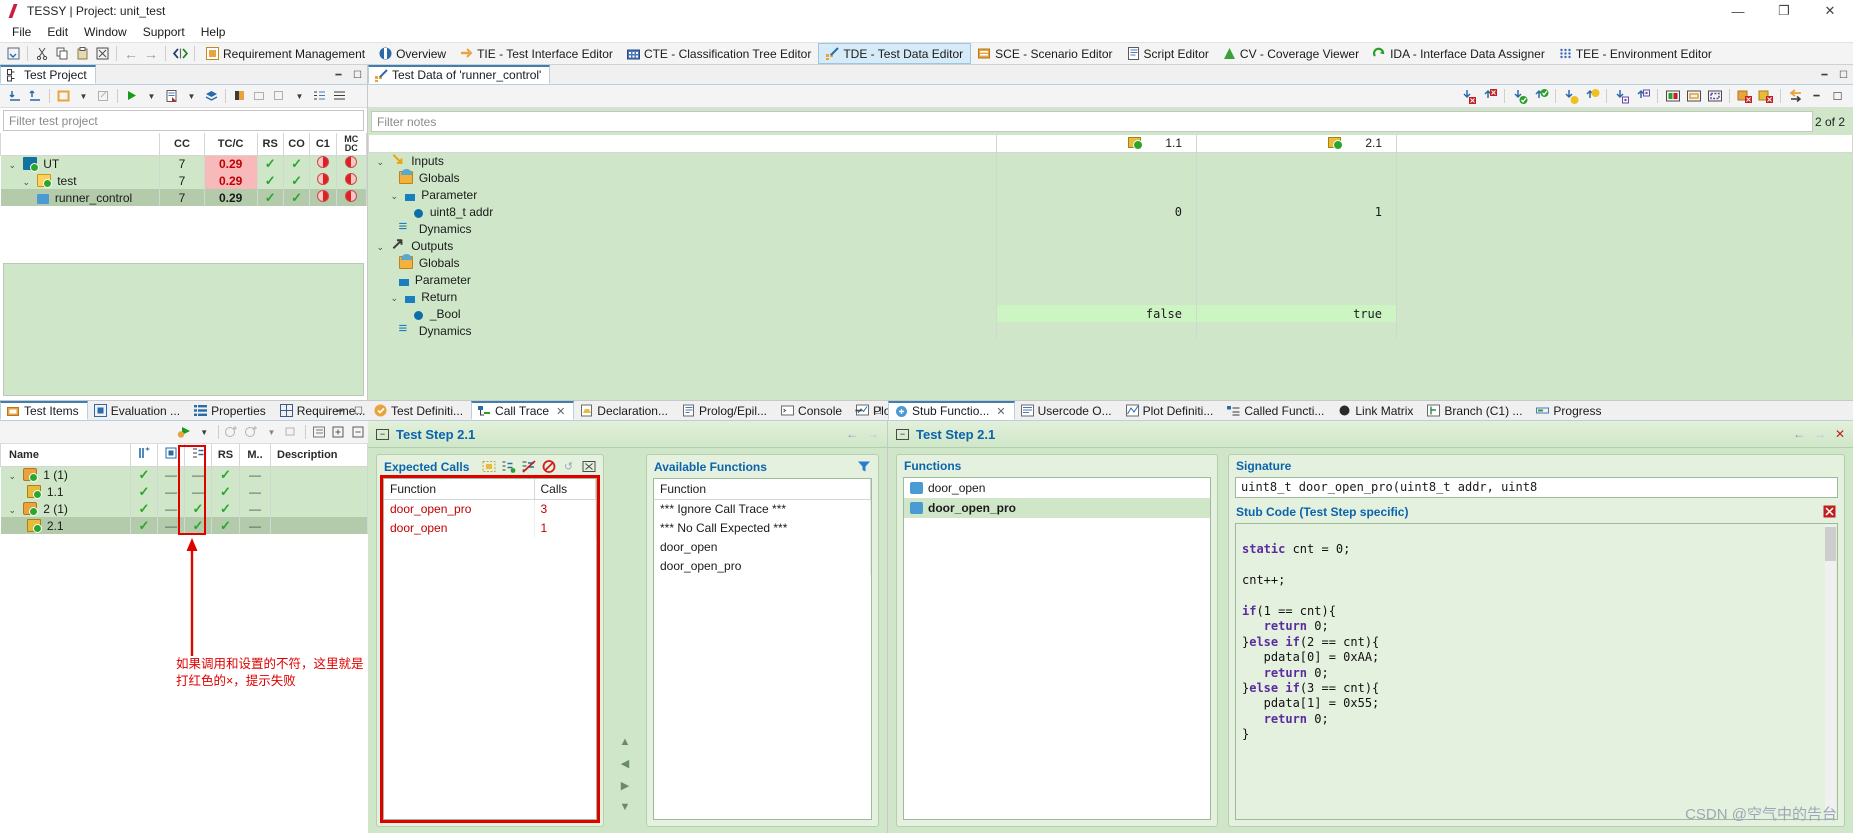  I want to click on function-name: *** No Call Expected ***, so click(762, 527).